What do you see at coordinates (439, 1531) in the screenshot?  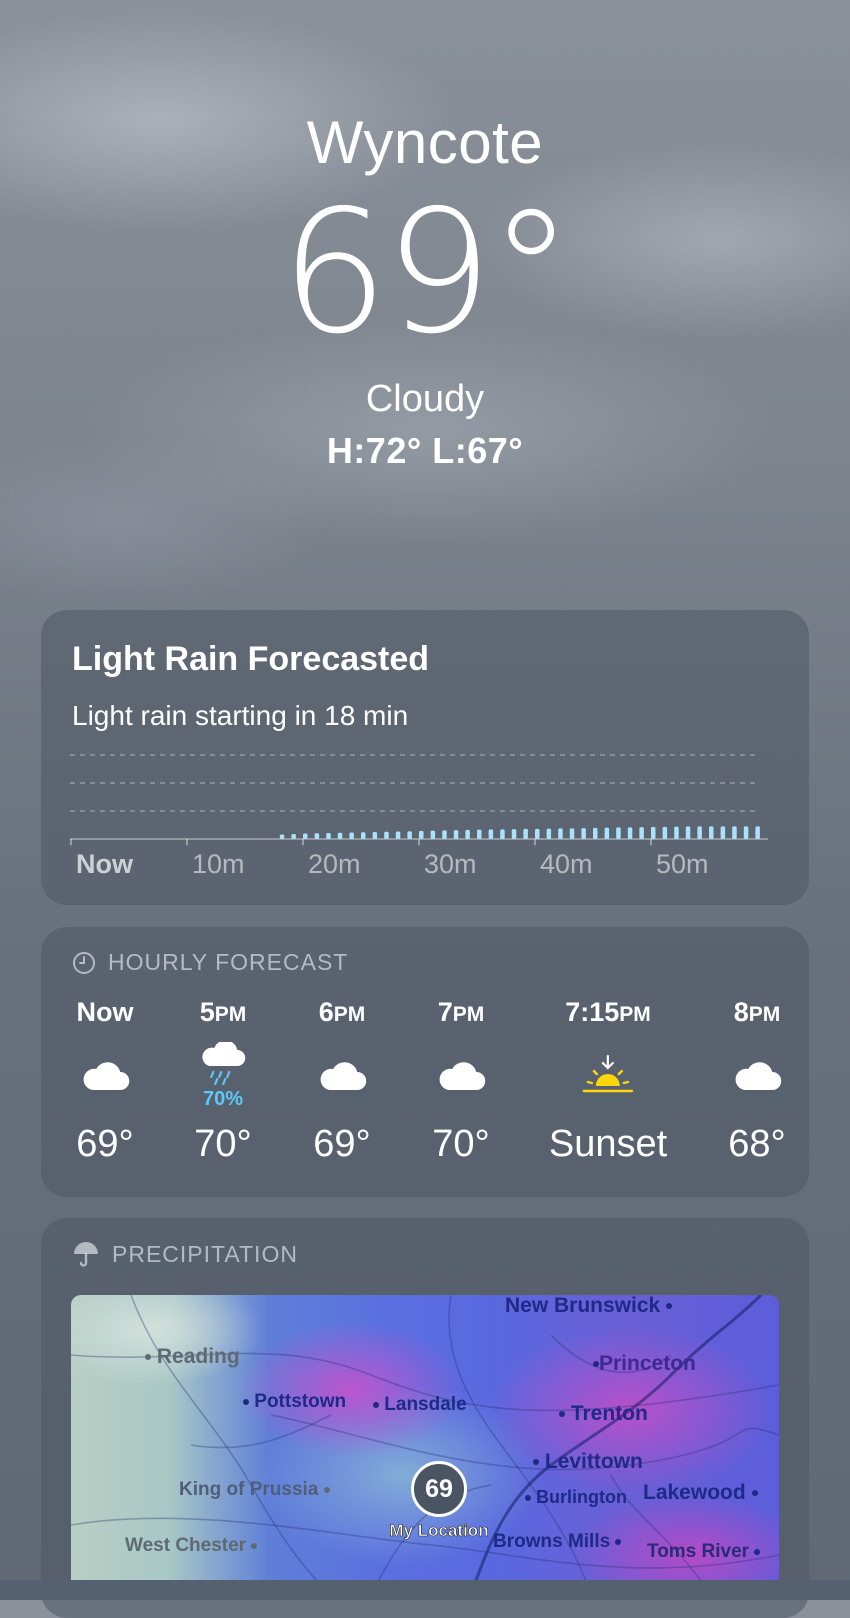 I see `my-location-caption: My Location` at bounding box center [439, 1531].